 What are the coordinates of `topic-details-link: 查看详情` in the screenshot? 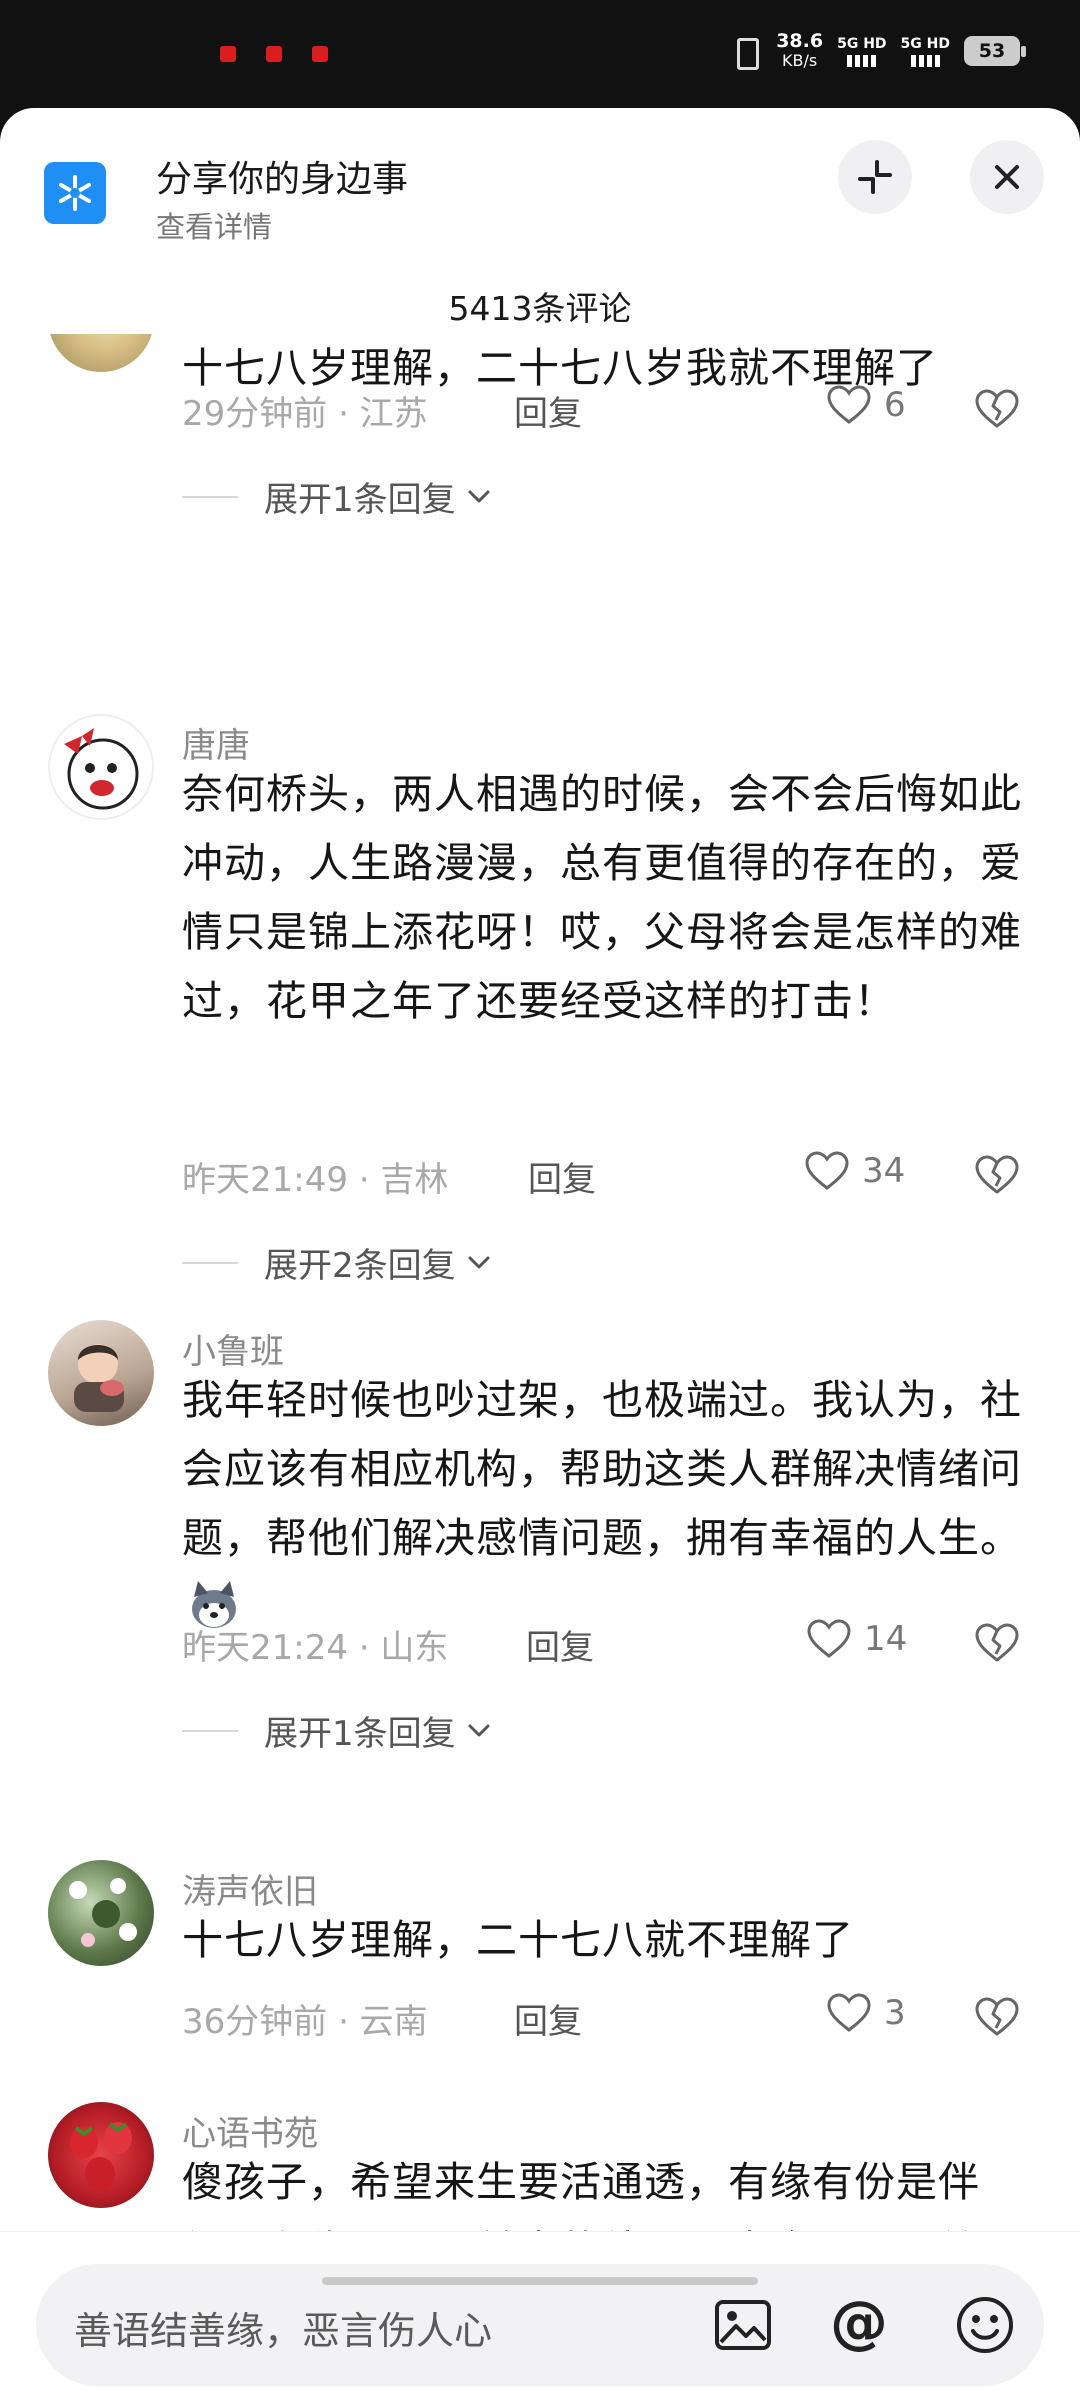 It's located at (214, 225).